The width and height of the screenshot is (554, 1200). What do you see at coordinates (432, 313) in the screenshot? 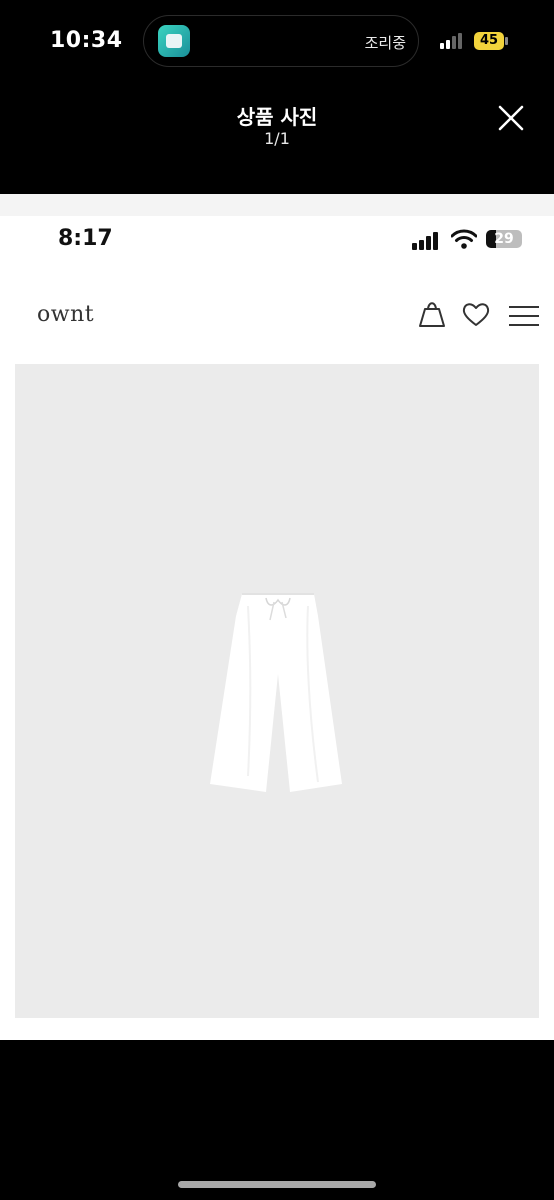
I see `shopping-bag-icon` at bounding box center [432, 313].